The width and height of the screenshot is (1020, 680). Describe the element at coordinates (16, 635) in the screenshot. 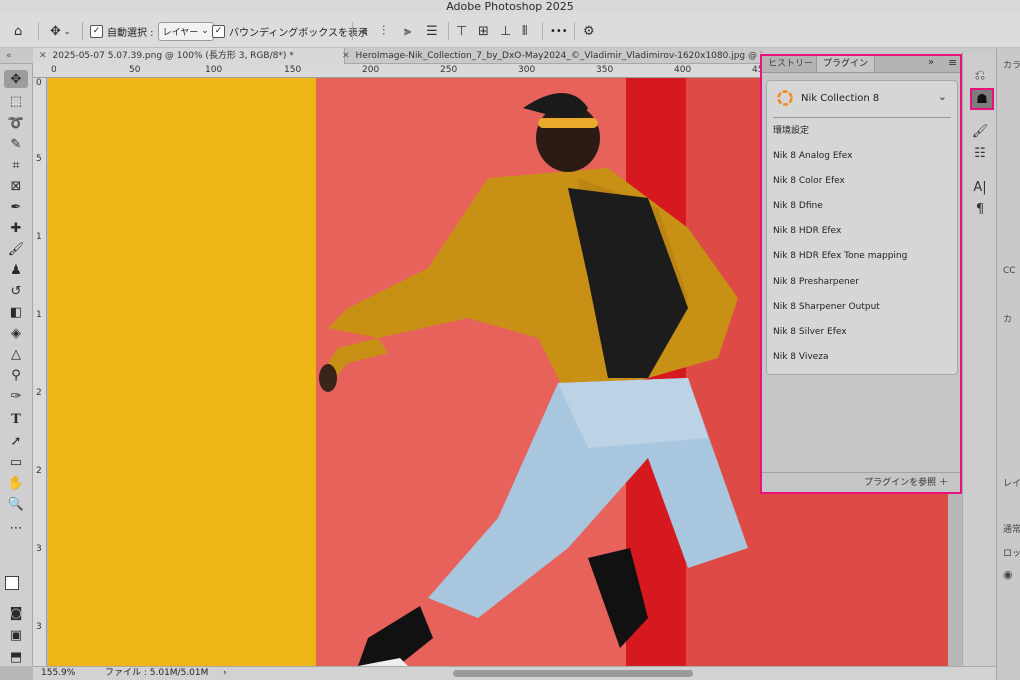

I see `screen-mode-icon: ▣` at that location.